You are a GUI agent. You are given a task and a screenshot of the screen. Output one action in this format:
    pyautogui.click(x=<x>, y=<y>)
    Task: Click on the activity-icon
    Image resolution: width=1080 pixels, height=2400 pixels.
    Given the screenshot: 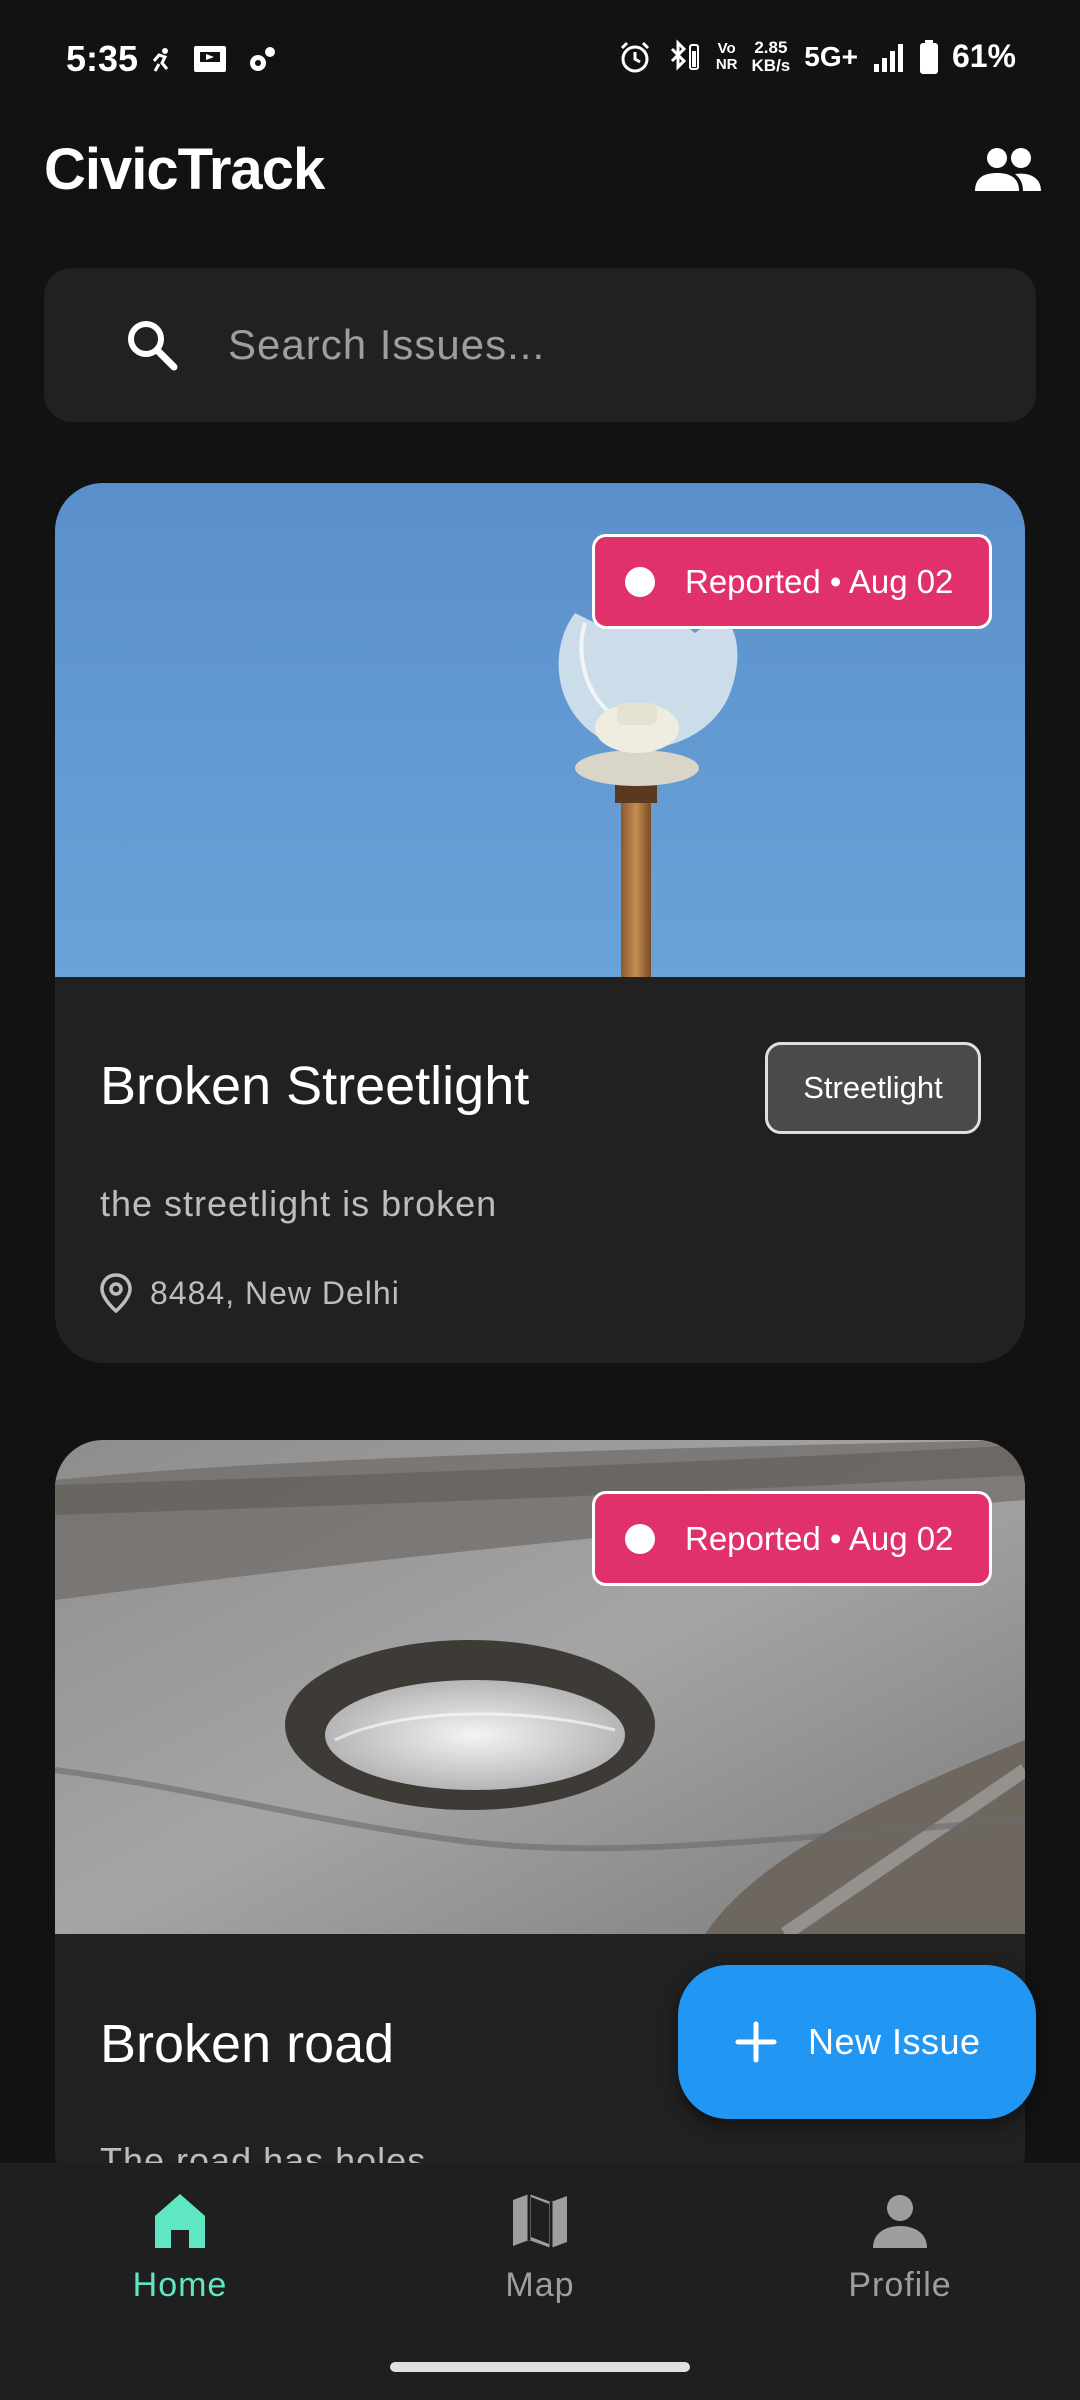 What is the action you would take?
    pyautogui.click(x=160, y=60)
    